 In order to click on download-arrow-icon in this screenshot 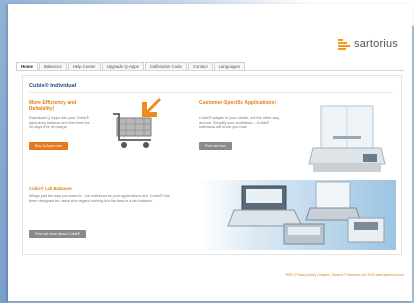, I will do `click(151, 107)`.